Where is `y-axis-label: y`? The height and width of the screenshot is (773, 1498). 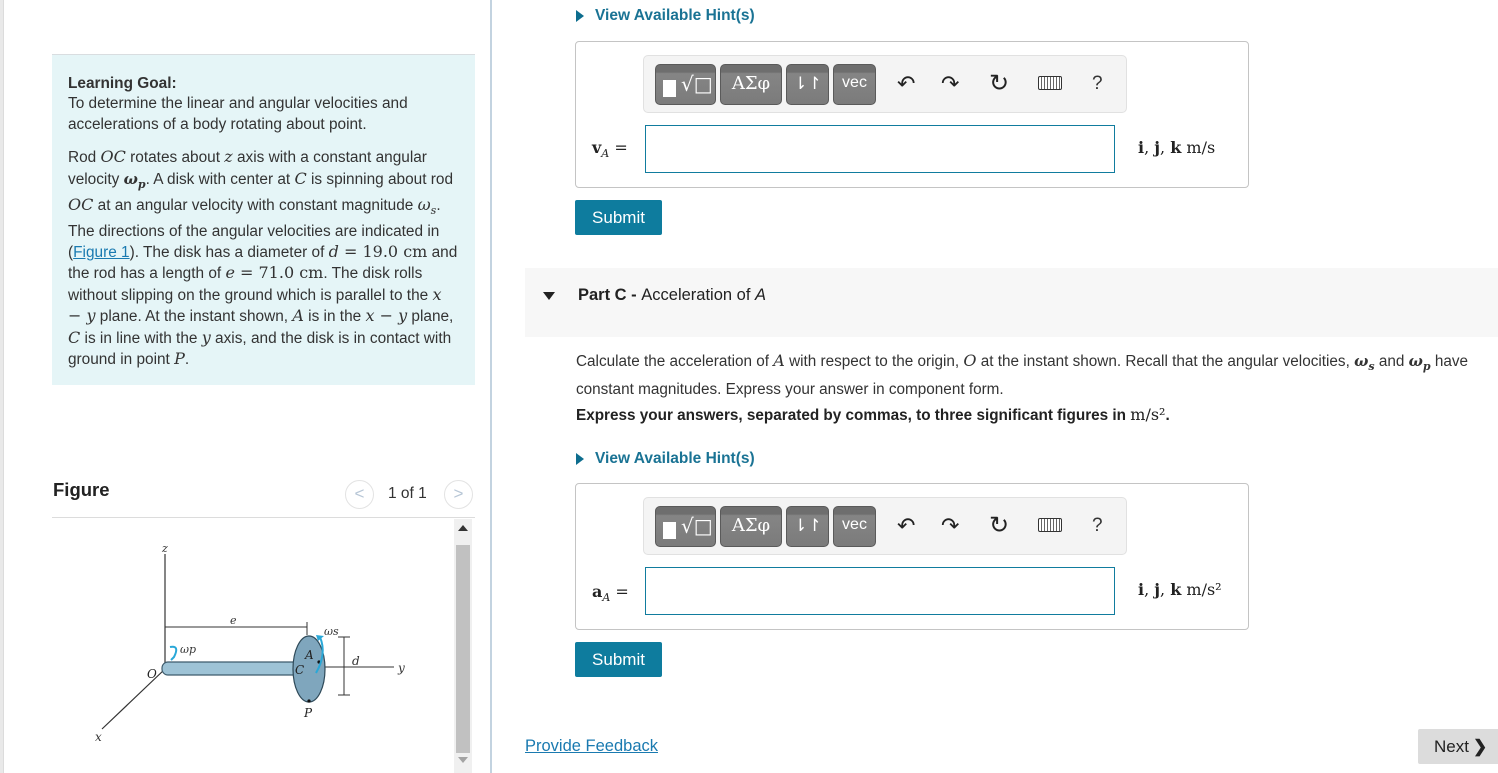 y-axis-label: y is located at coordinates (401, 668).